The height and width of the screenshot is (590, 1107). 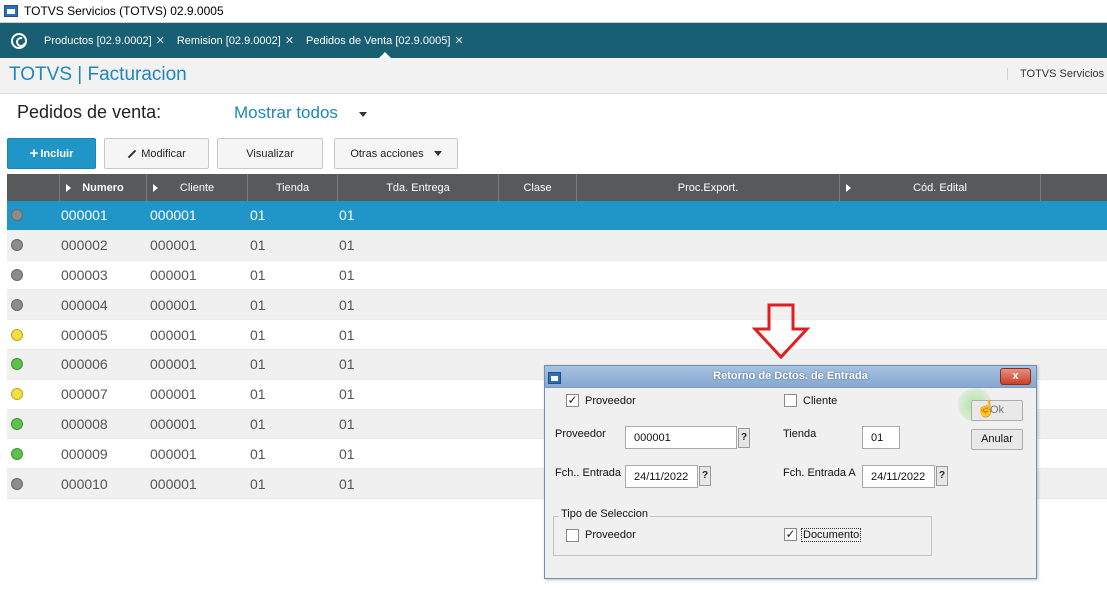 What do you see at coordinates (11, 11) in the screenshot?
I see `app-icon` at bounding box center [11, 11].